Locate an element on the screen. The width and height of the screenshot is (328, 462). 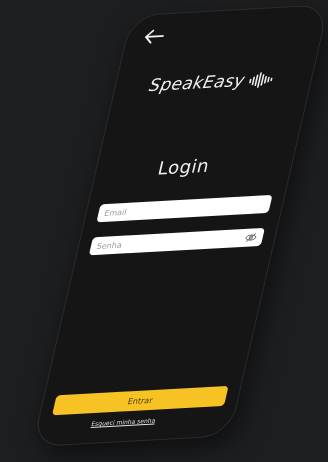
logo-text: SpeakEasy is located at coordinates (197, 83).